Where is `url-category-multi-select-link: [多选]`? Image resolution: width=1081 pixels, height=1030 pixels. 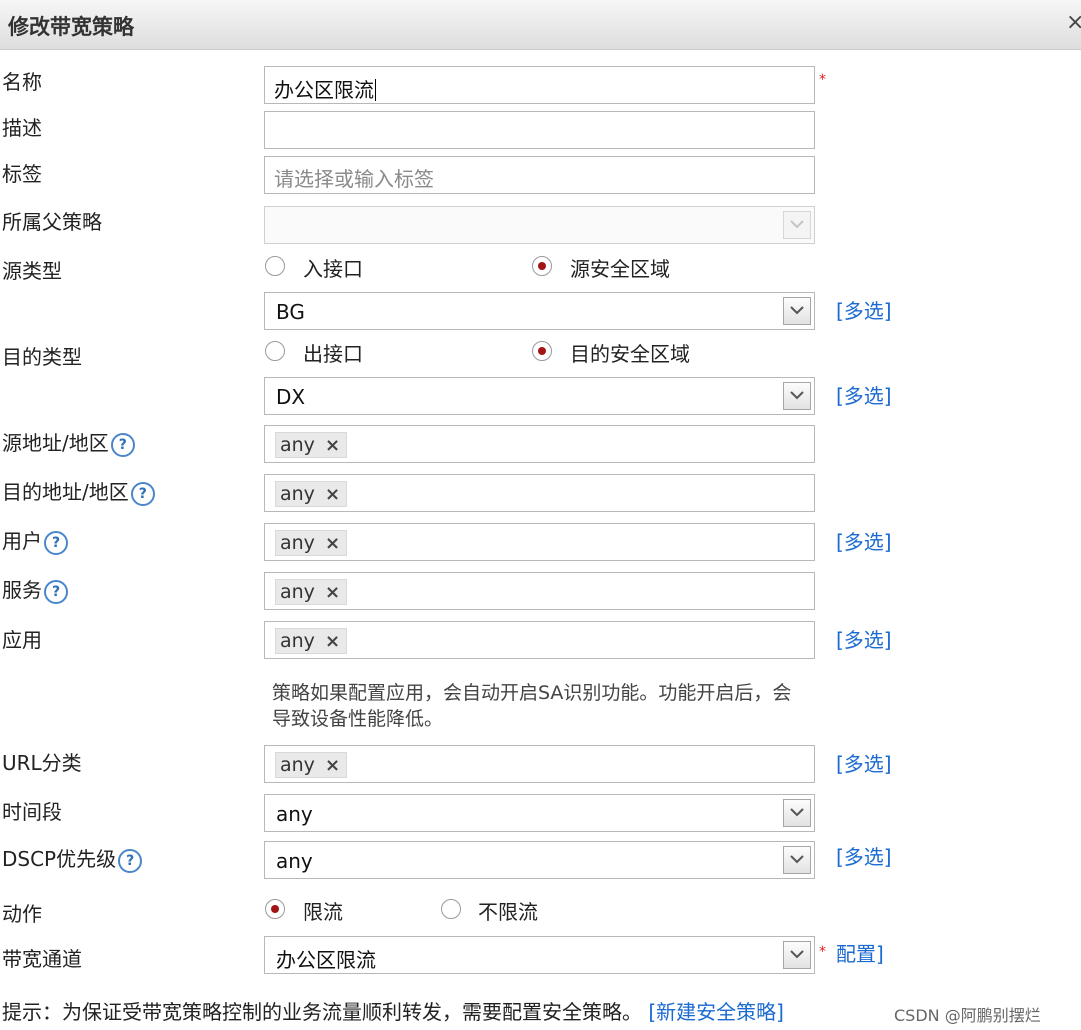 url-category-multi-select-link: [多选] is located at coordinates (864, 762).